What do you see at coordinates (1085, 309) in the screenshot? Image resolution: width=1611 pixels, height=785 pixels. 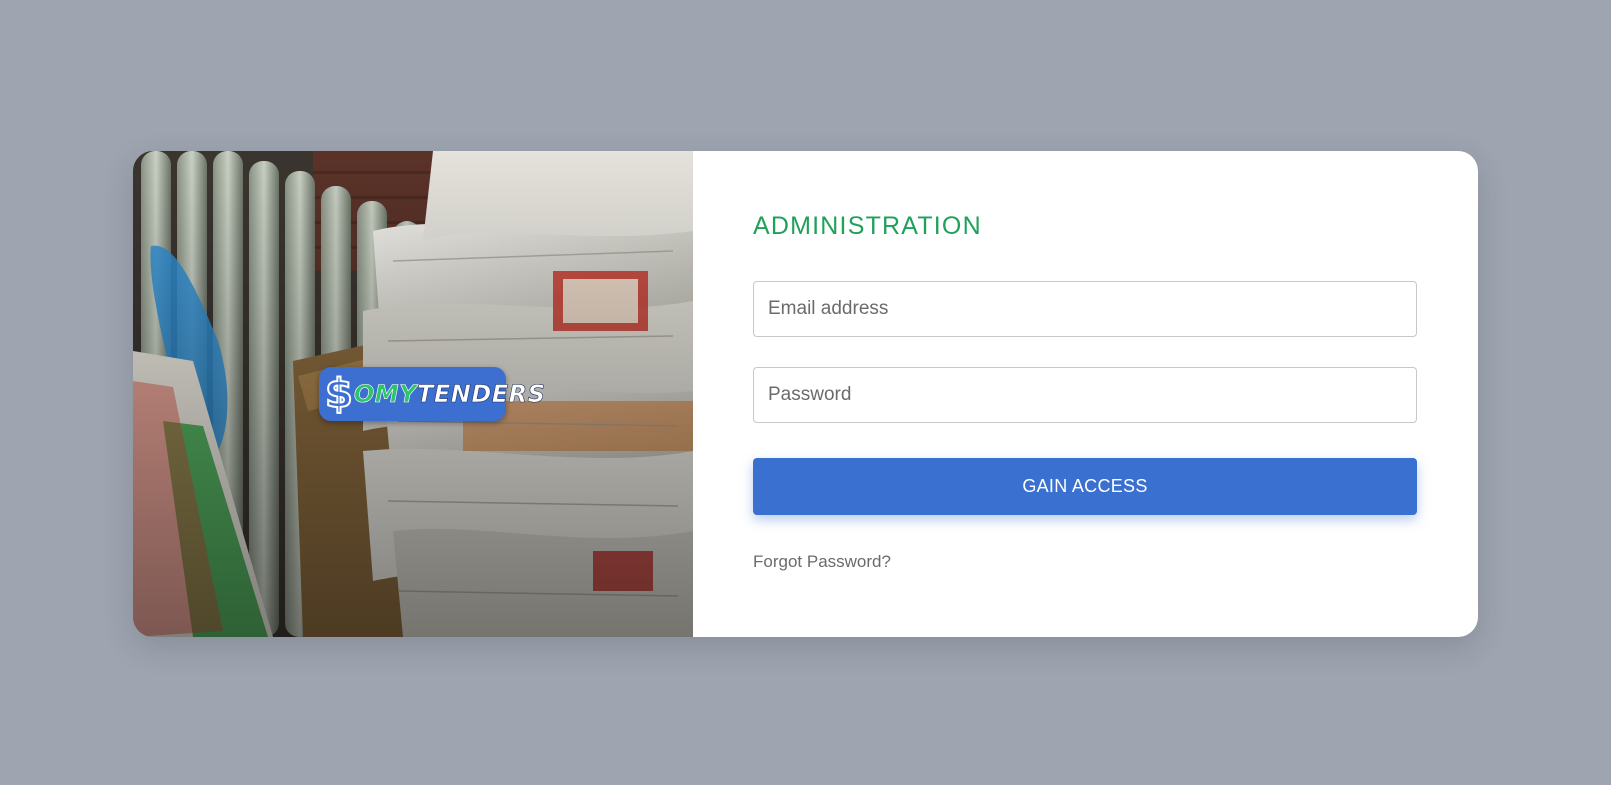 I see `email-field` at bounding box center [1085, 309].